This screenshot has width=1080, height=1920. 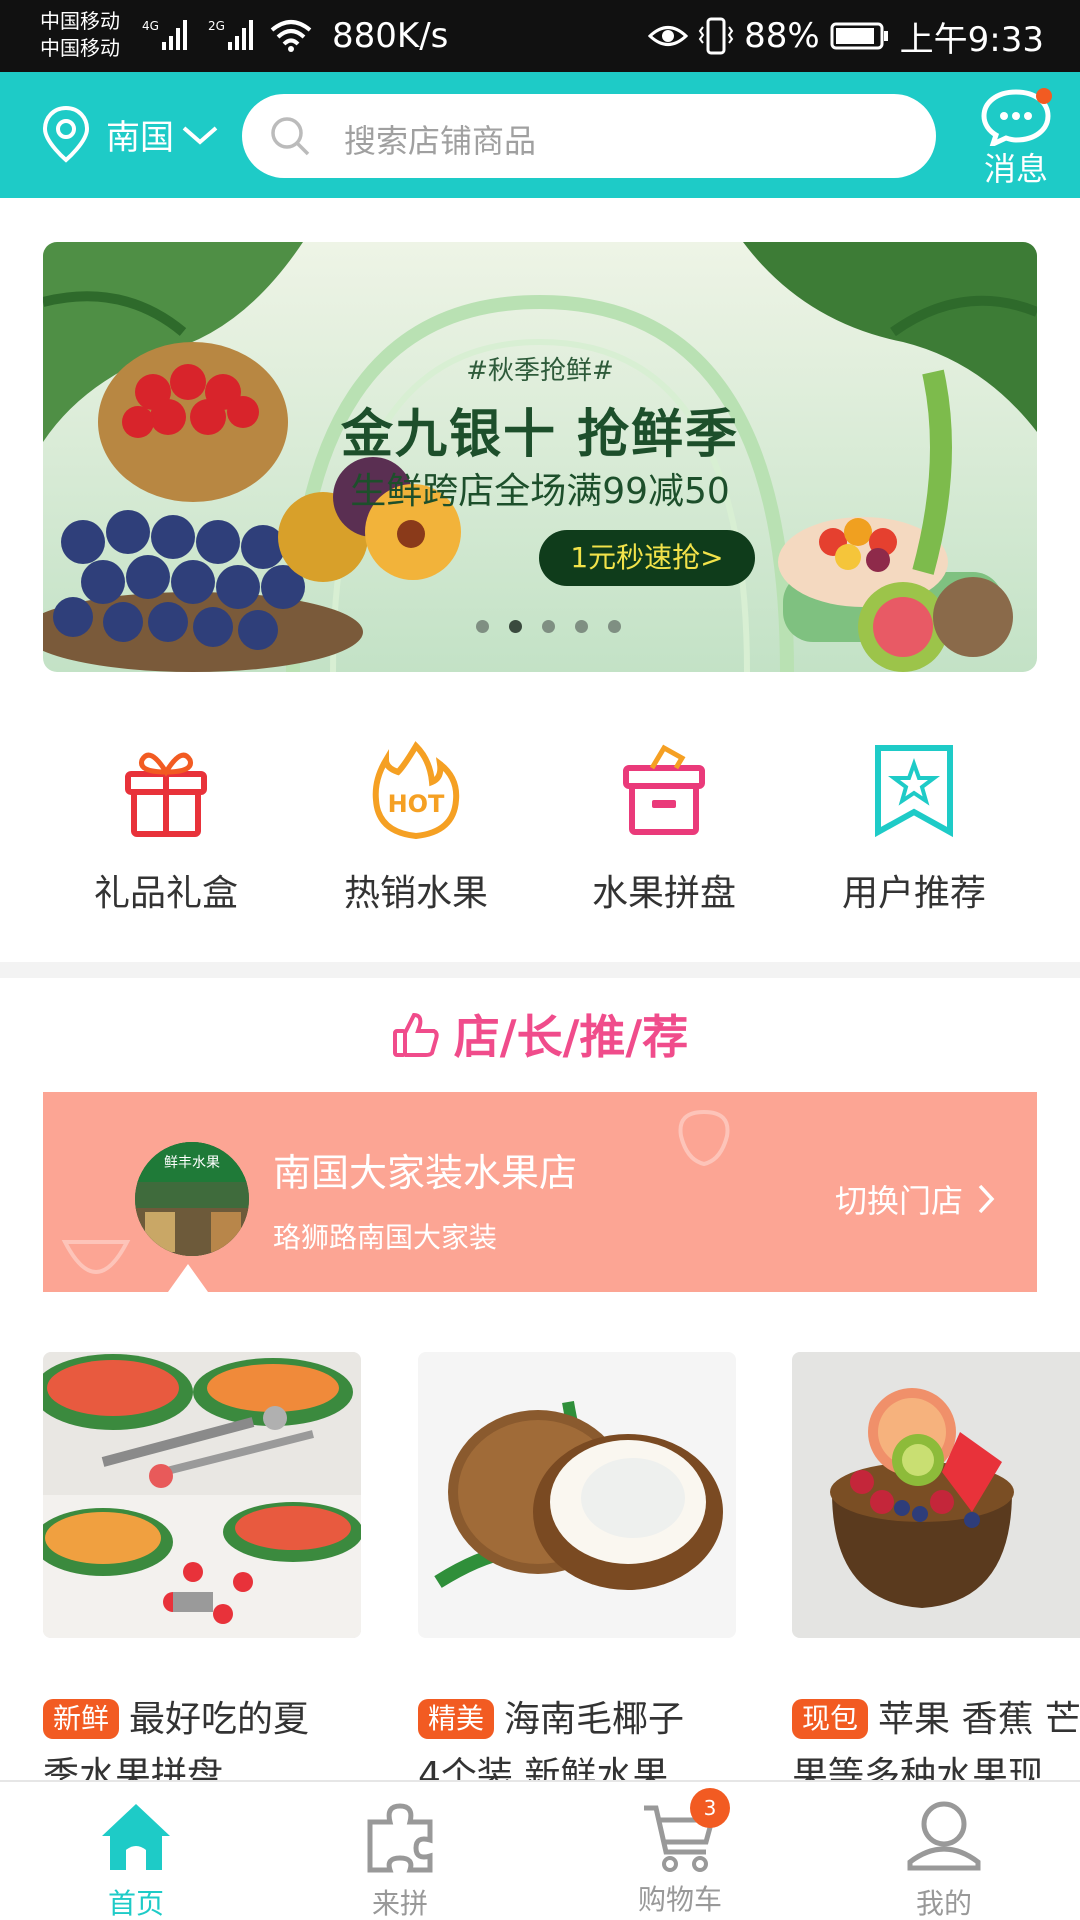 I want to click on category-fruit-platter: 水果拼盘, so click(x=664, y=827).